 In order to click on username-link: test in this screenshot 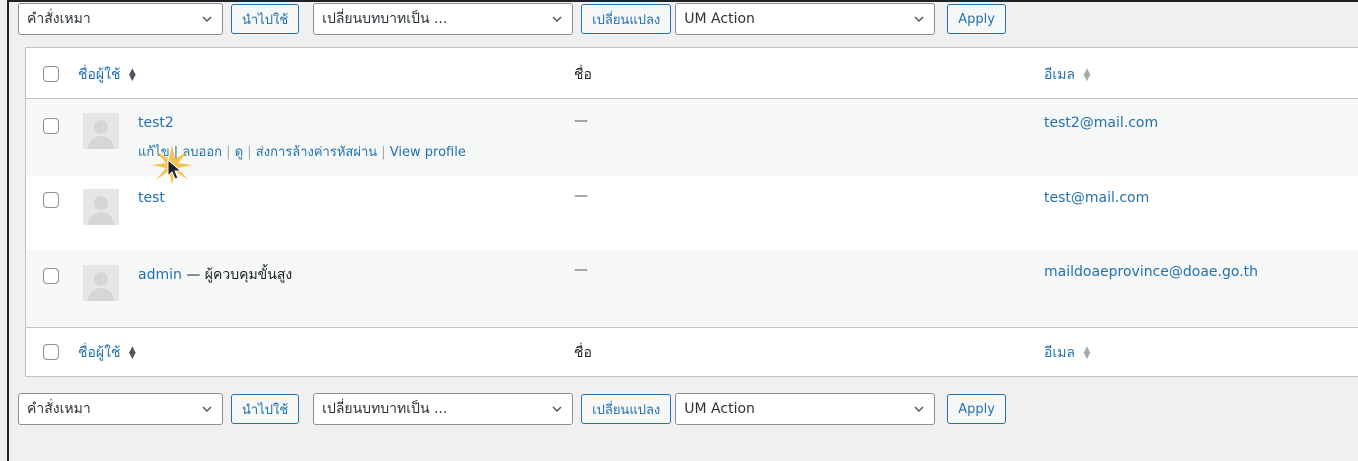, I will do `click(151, 198)`.